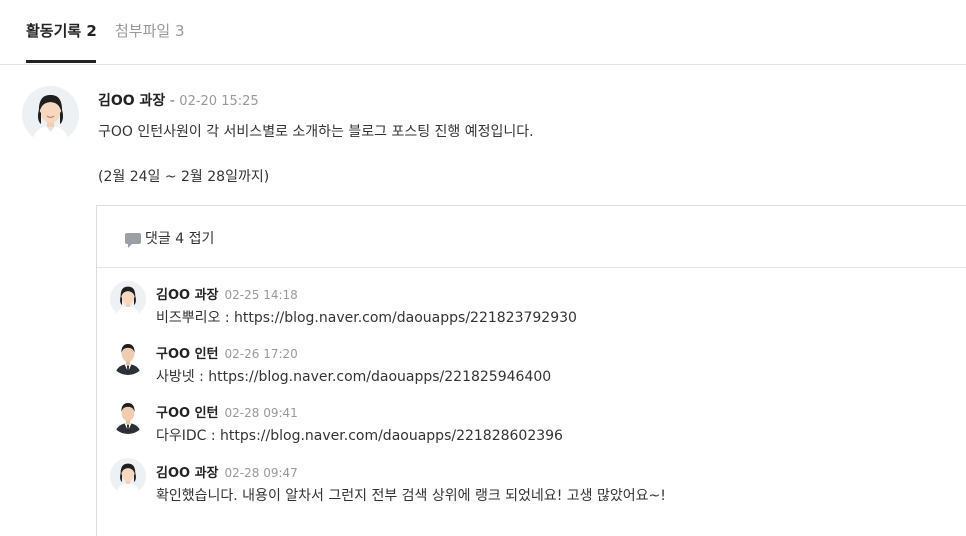 The height and width of the screenshot is (536, 966). Describe the element at coordinates (261, 473) in the screenshot. I see `comment-timestamp: 02-28 09:47` at that location.